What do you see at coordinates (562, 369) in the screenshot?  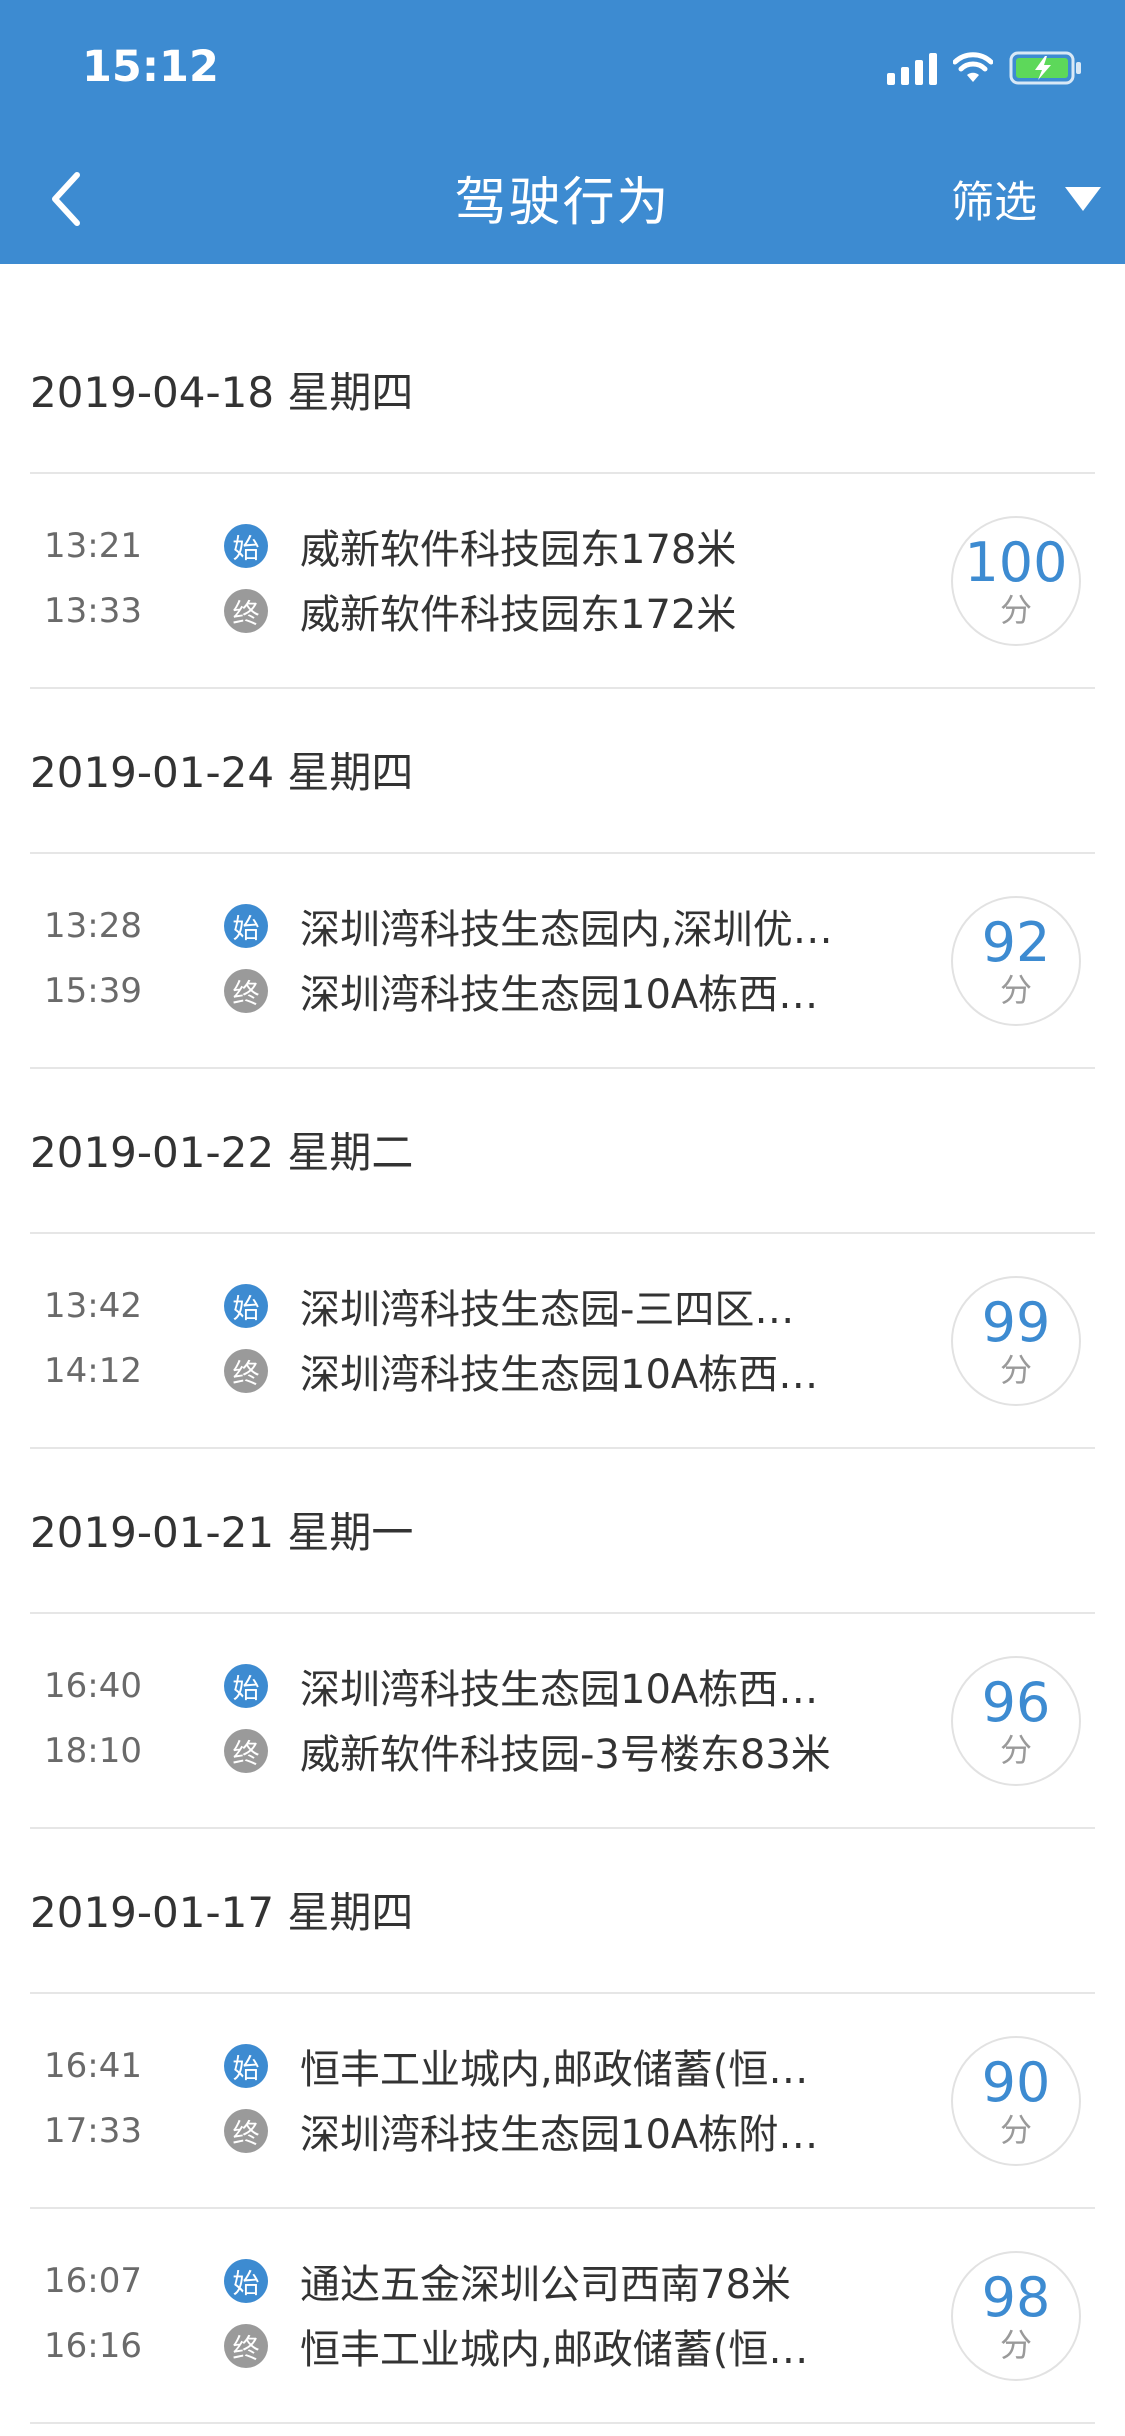 I see `date-header: 2019-04-18 星期四` at bounding box center [562, 369].